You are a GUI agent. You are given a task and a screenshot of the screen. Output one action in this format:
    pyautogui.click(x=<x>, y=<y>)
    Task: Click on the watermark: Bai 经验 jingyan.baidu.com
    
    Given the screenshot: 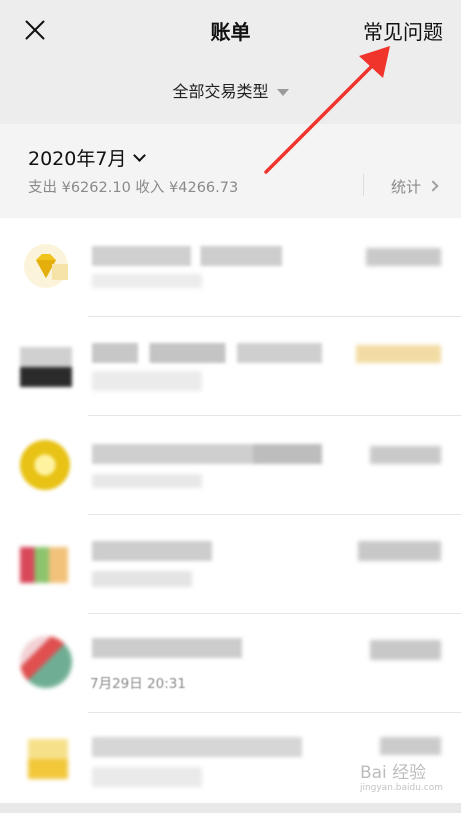 What is the action you would take?
    pyautogui.click(x=401, y=778)
    